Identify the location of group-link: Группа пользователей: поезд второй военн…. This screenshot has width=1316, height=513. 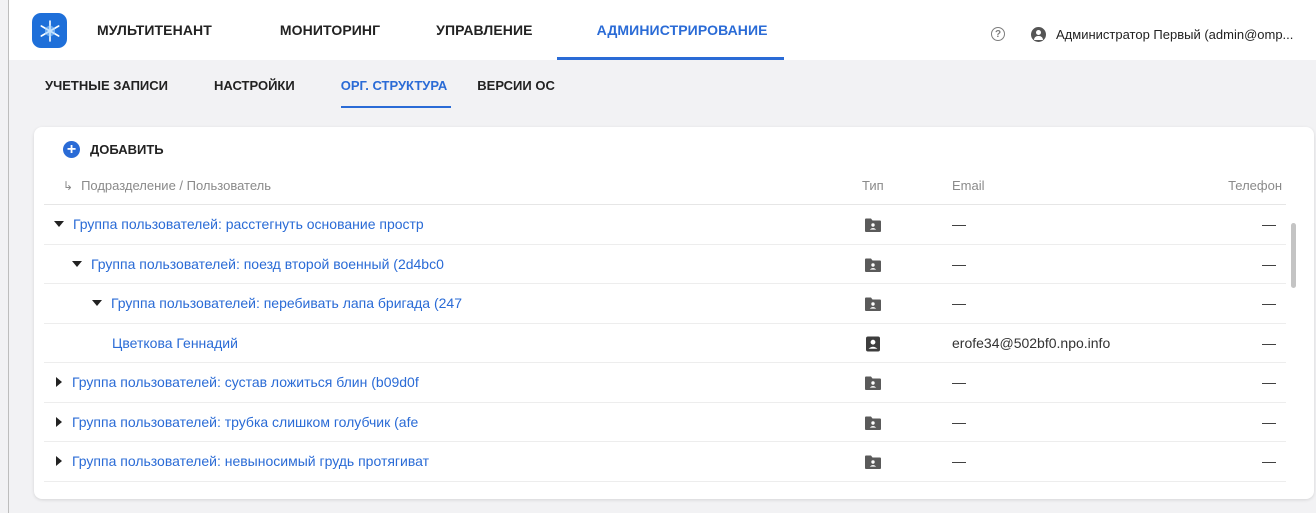
(258, 264).